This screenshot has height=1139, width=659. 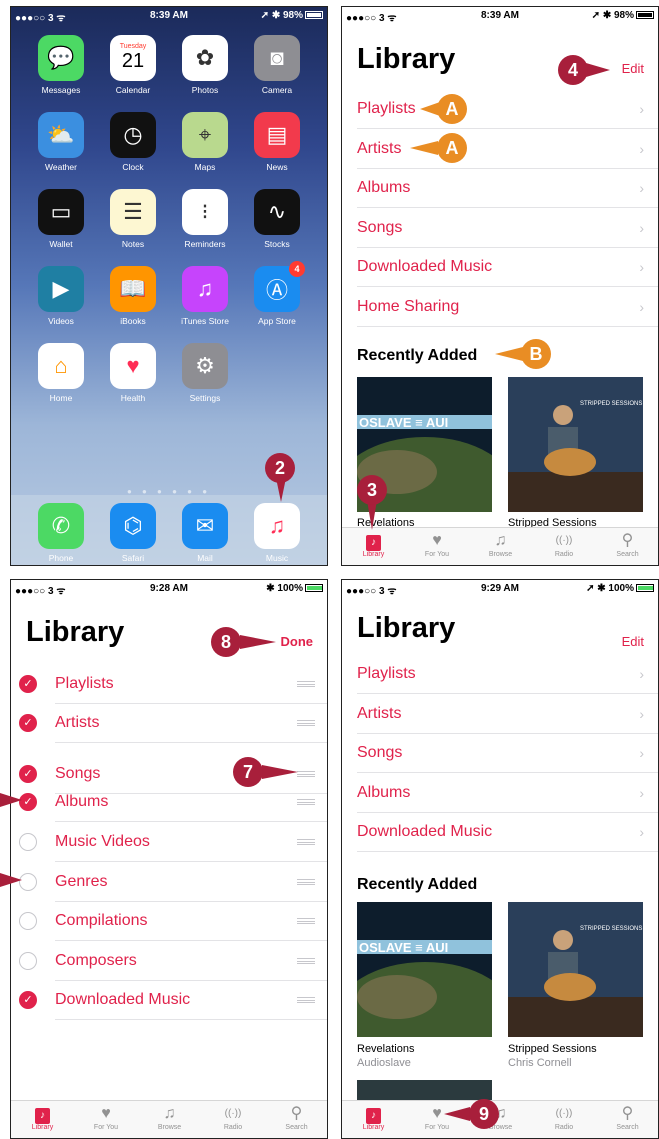 What do you see at coordinates (205, 219) in the screenshot?
I see `app-reminders: ⁝ Reminders` at bounding box center [205, 219].